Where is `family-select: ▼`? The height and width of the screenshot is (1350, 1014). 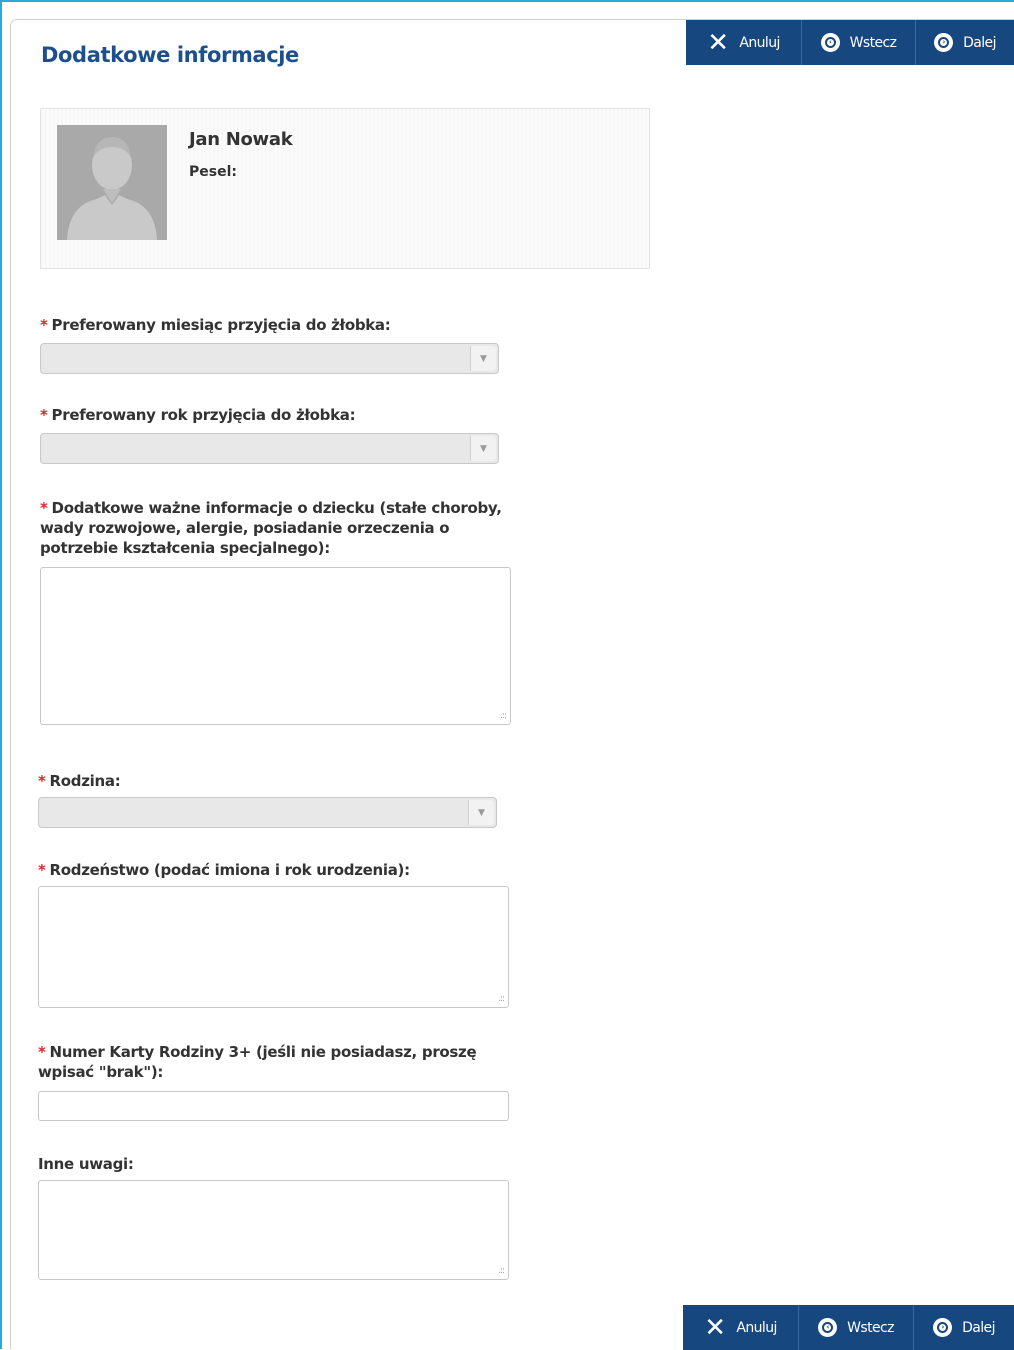 family-select: ▼ is located at coordinates (267, 812).